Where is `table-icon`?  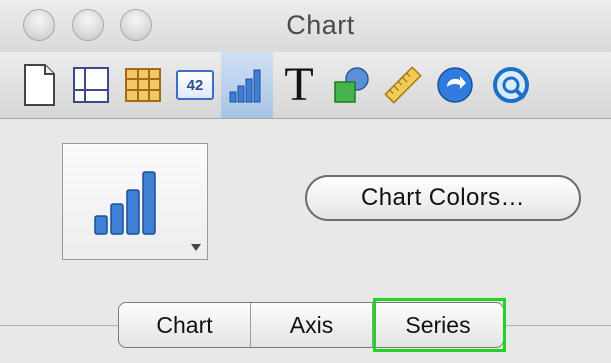
table-icon is located at coordinates (143, 85).